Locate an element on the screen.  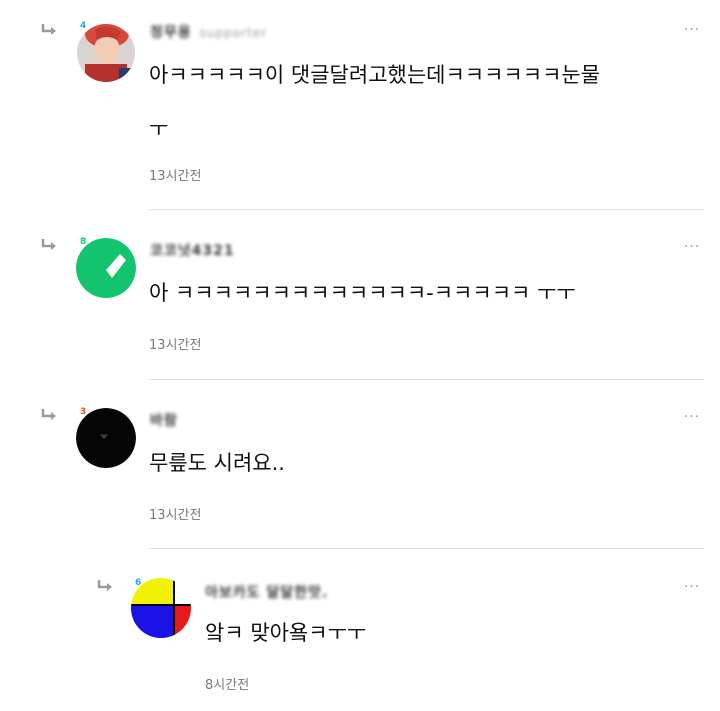
comment-text-line: 아 ㅋㅋㅋㅋㅋㅋㅋㅋㅋㅋㅋㅋㅋ-ㅋㅋㅋㅋㅋ ㅜㅜ is located at coordinates (362, 293).